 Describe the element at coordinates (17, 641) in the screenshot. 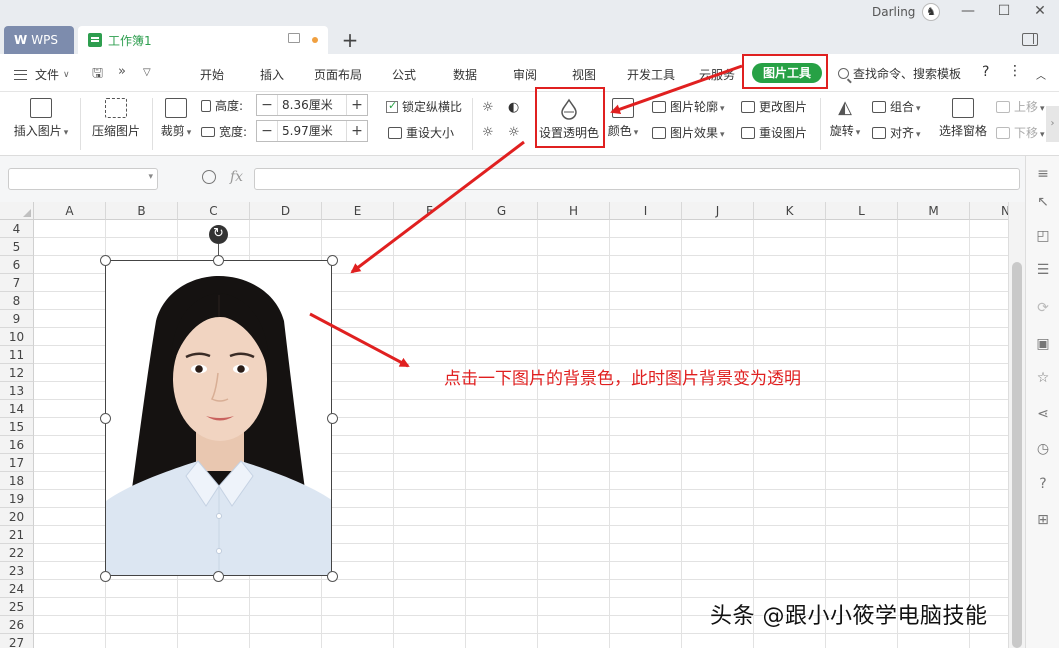

I see `row-header: 27` at that location.